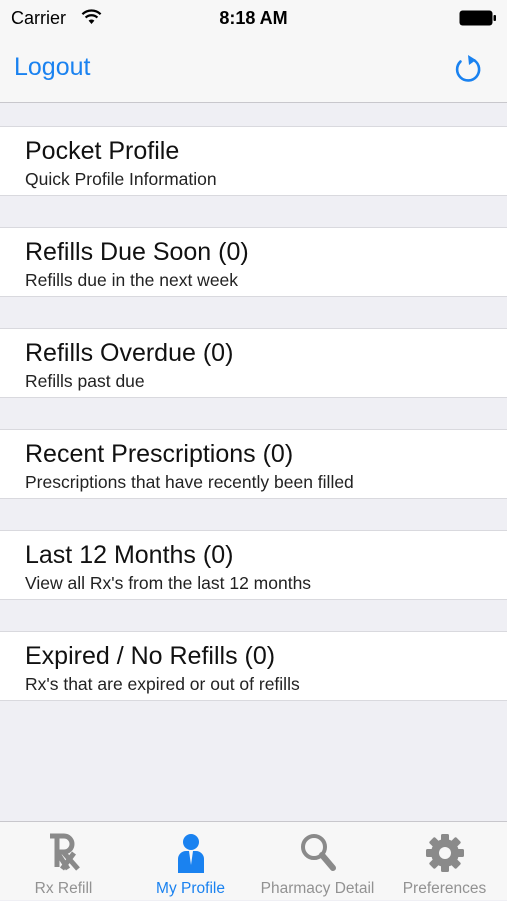  I want to click on refresh-icon, so click(468, 69).